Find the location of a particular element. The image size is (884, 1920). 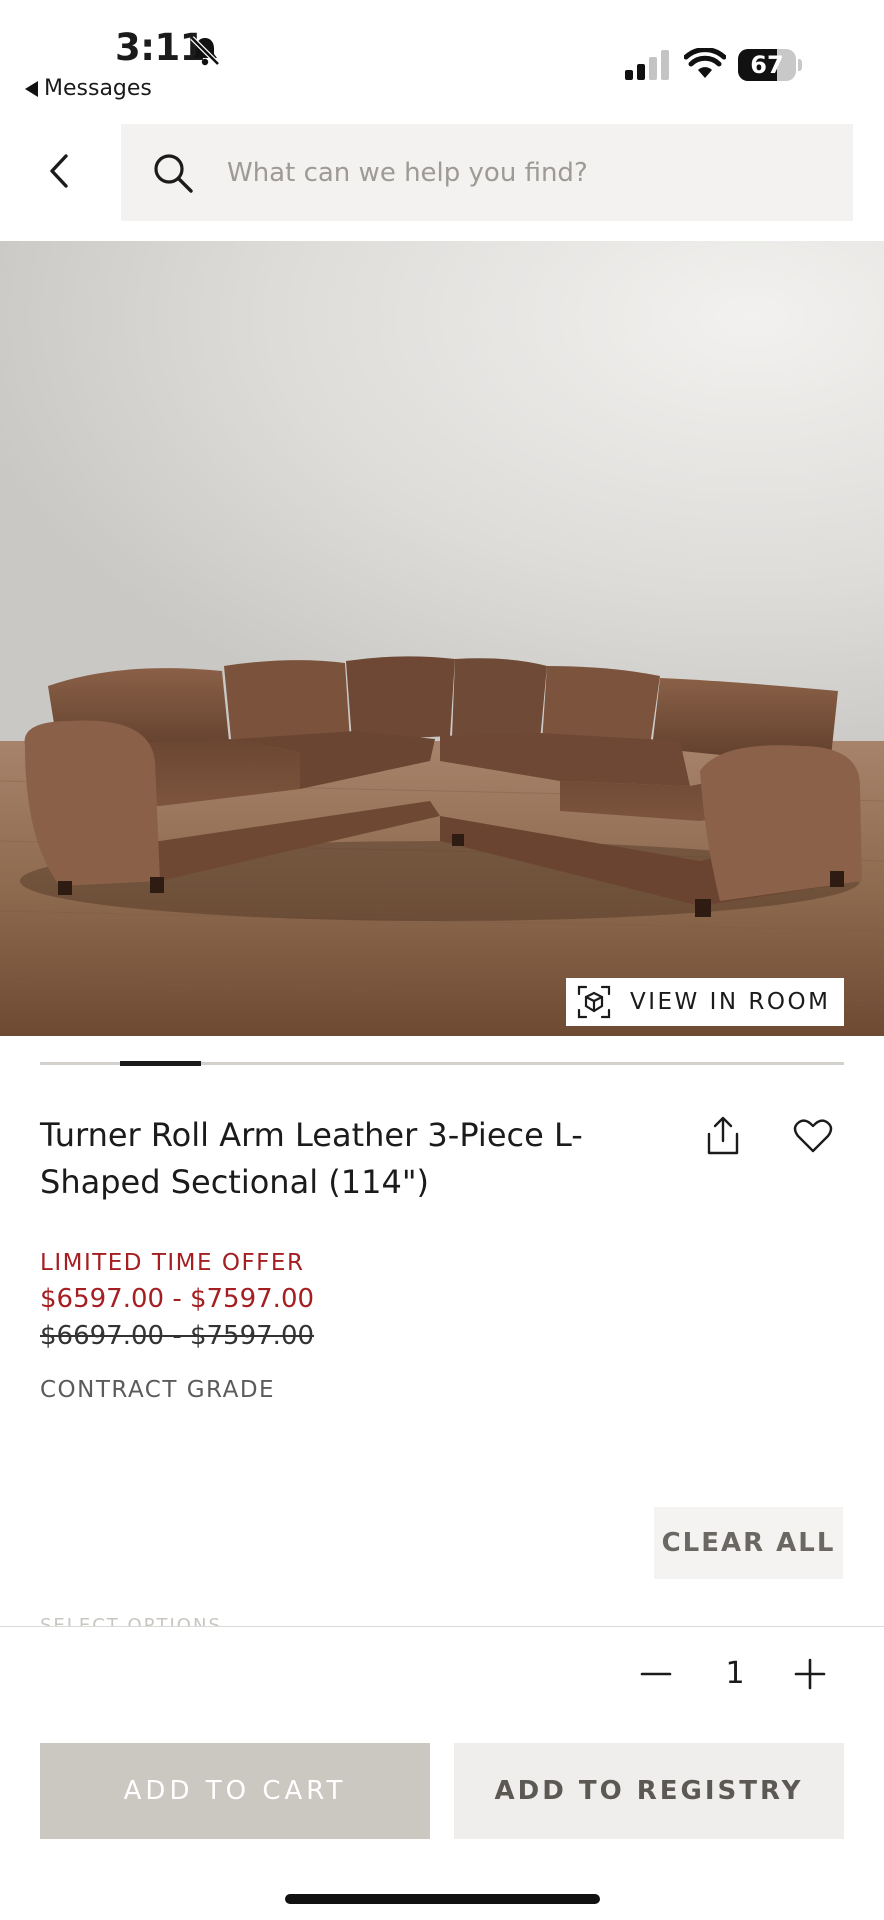

heart-icon is located at coordinates (813, 1136).